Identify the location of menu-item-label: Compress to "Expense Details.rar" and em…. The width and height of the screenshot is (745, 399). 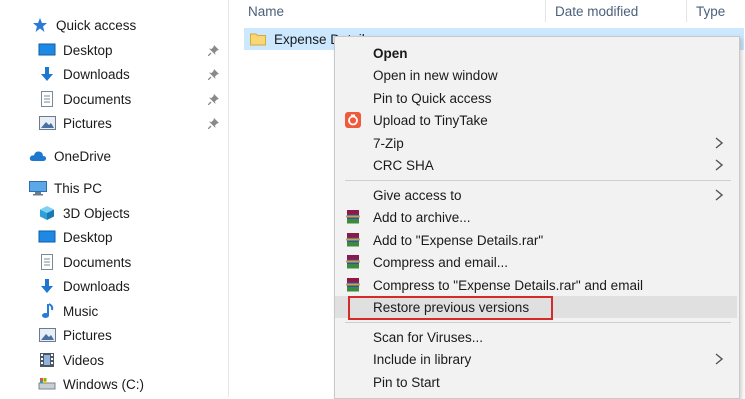
(508, 285).